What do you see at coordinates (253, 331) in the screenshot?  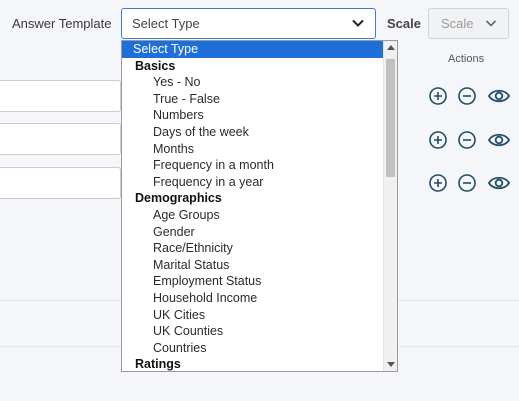 I see `dropdown-option: UK Counties` at bounding box center [253, 331].